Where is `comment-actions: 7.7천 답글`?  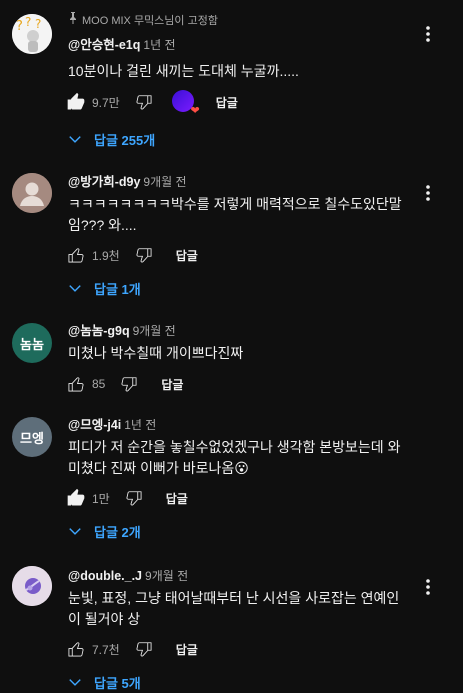
comment-actions: 7.7천 답글 is located at coordinates (131, 649).